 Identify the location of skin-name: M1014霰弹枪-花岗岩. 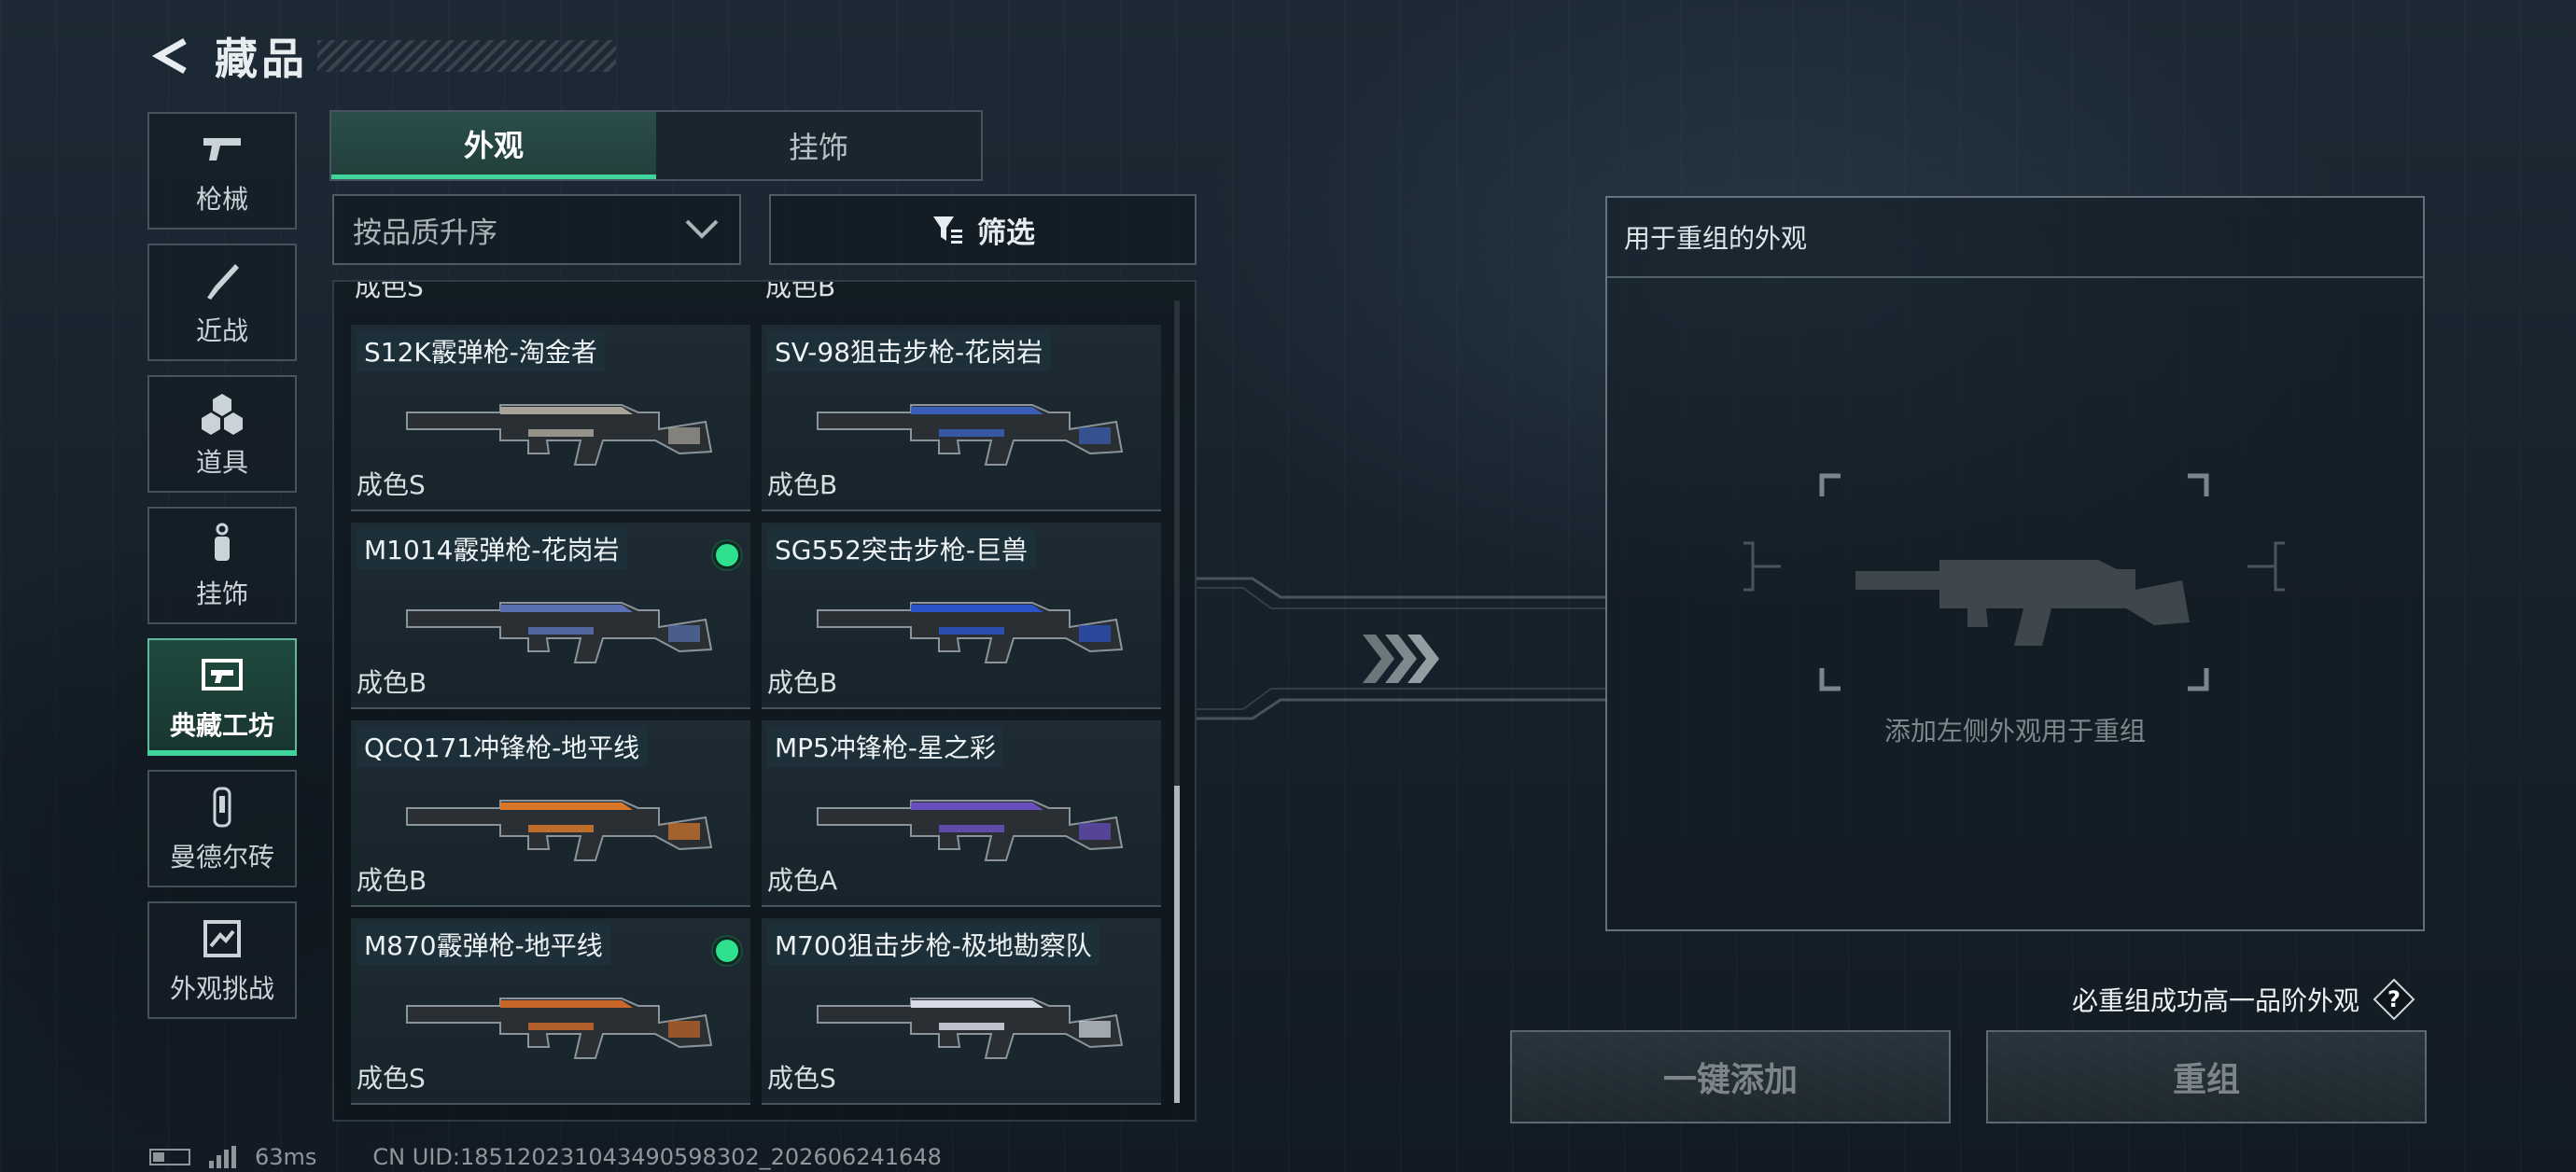
(492, 548).